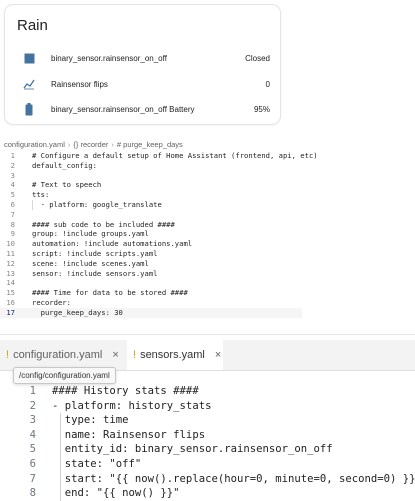 This screenshot has width=415, height=501. What do you see at coordinates (64, 375) in the screenshot?
I see `tab-path-tooltip: /config/configuration.yaml` at bounding box center [64, 375].